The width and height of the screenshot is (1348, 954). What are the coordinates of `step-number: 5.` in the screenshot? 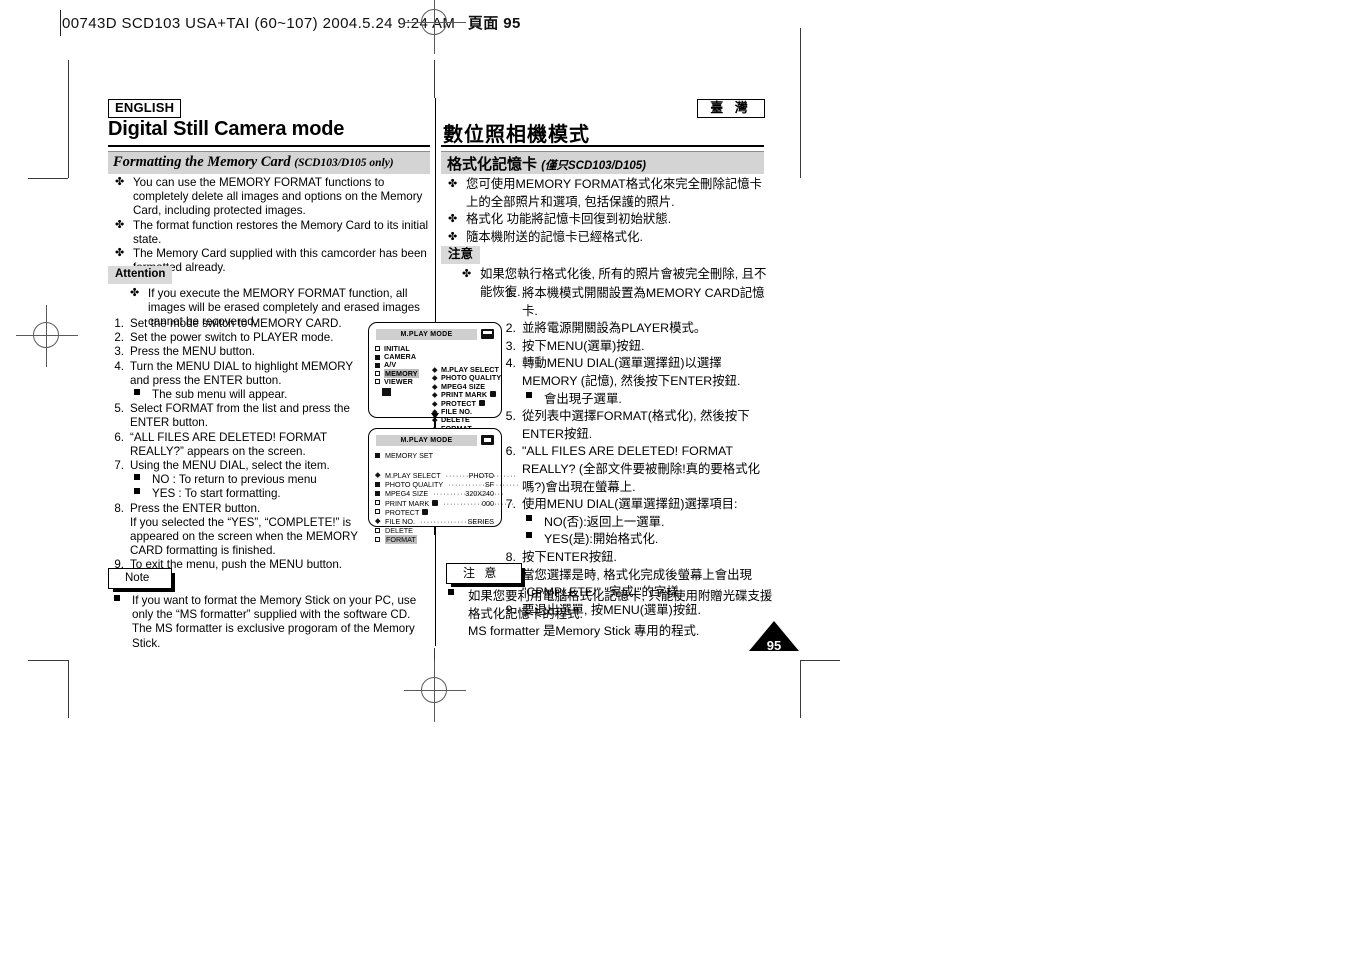 It's located at (119, 409).